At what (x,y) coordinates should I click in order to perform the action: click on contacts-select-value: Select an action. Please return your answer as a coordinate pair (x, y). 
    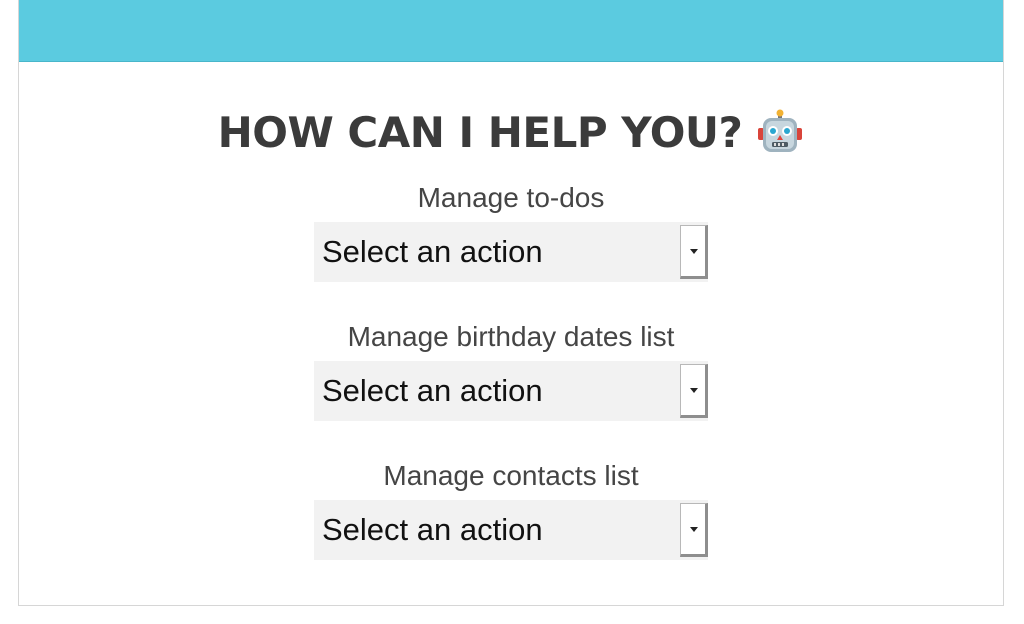
    Looking at the image, I should click on (432, 529).